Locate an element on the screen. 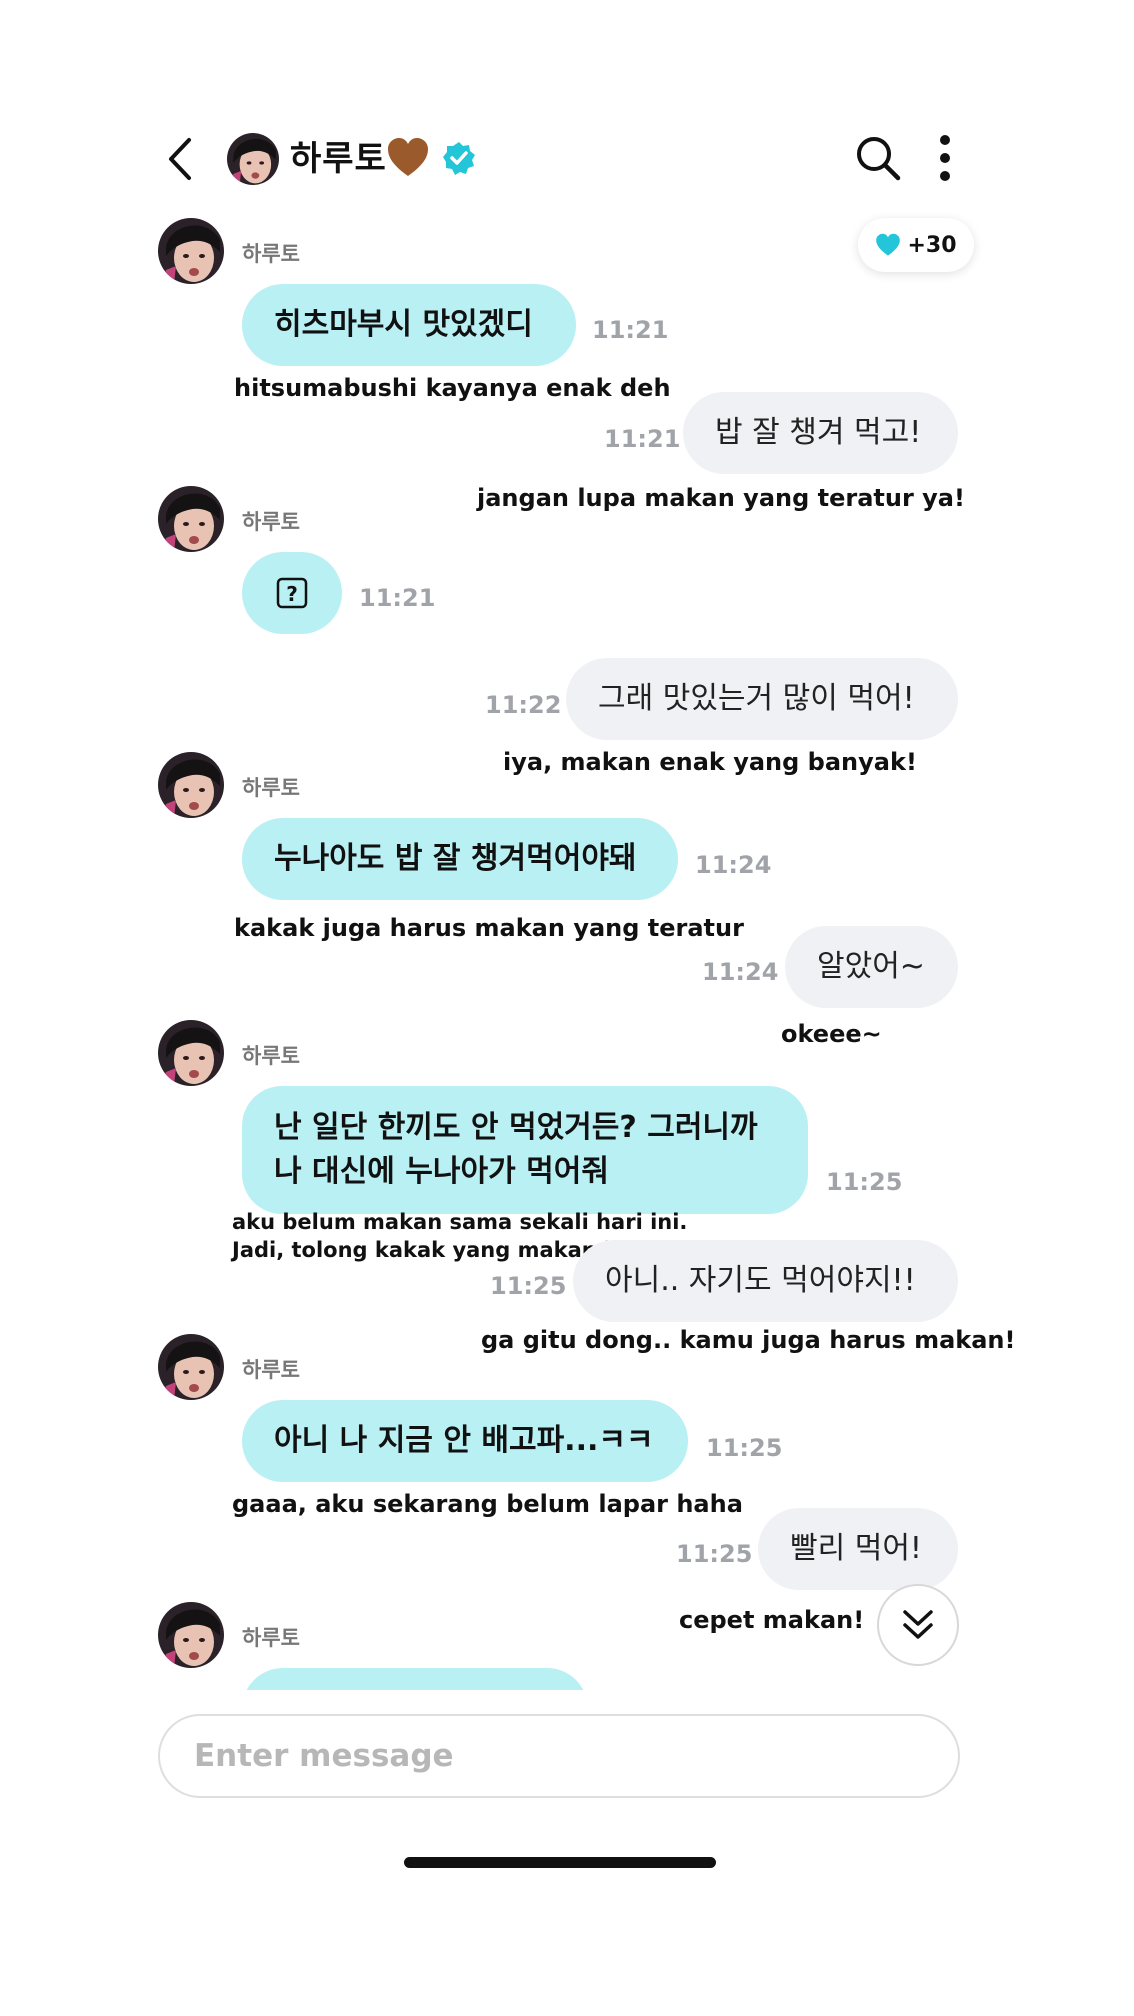  scroll-to-bottom-button is located at coordinates (918, 1625).